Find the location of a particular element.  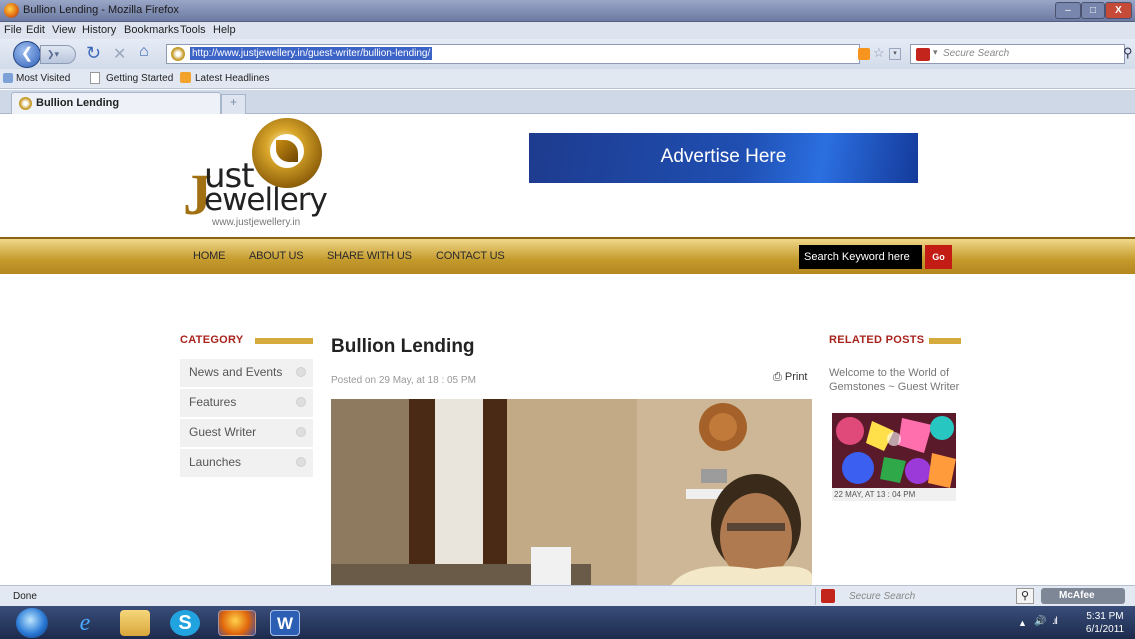

site-favicon-icon is located at coordinates (178, 54).